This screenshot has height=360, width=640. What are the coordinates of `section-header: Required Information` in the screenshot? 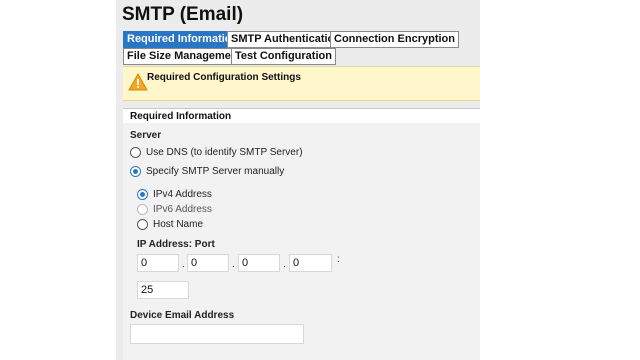 It's located at (301, 116).